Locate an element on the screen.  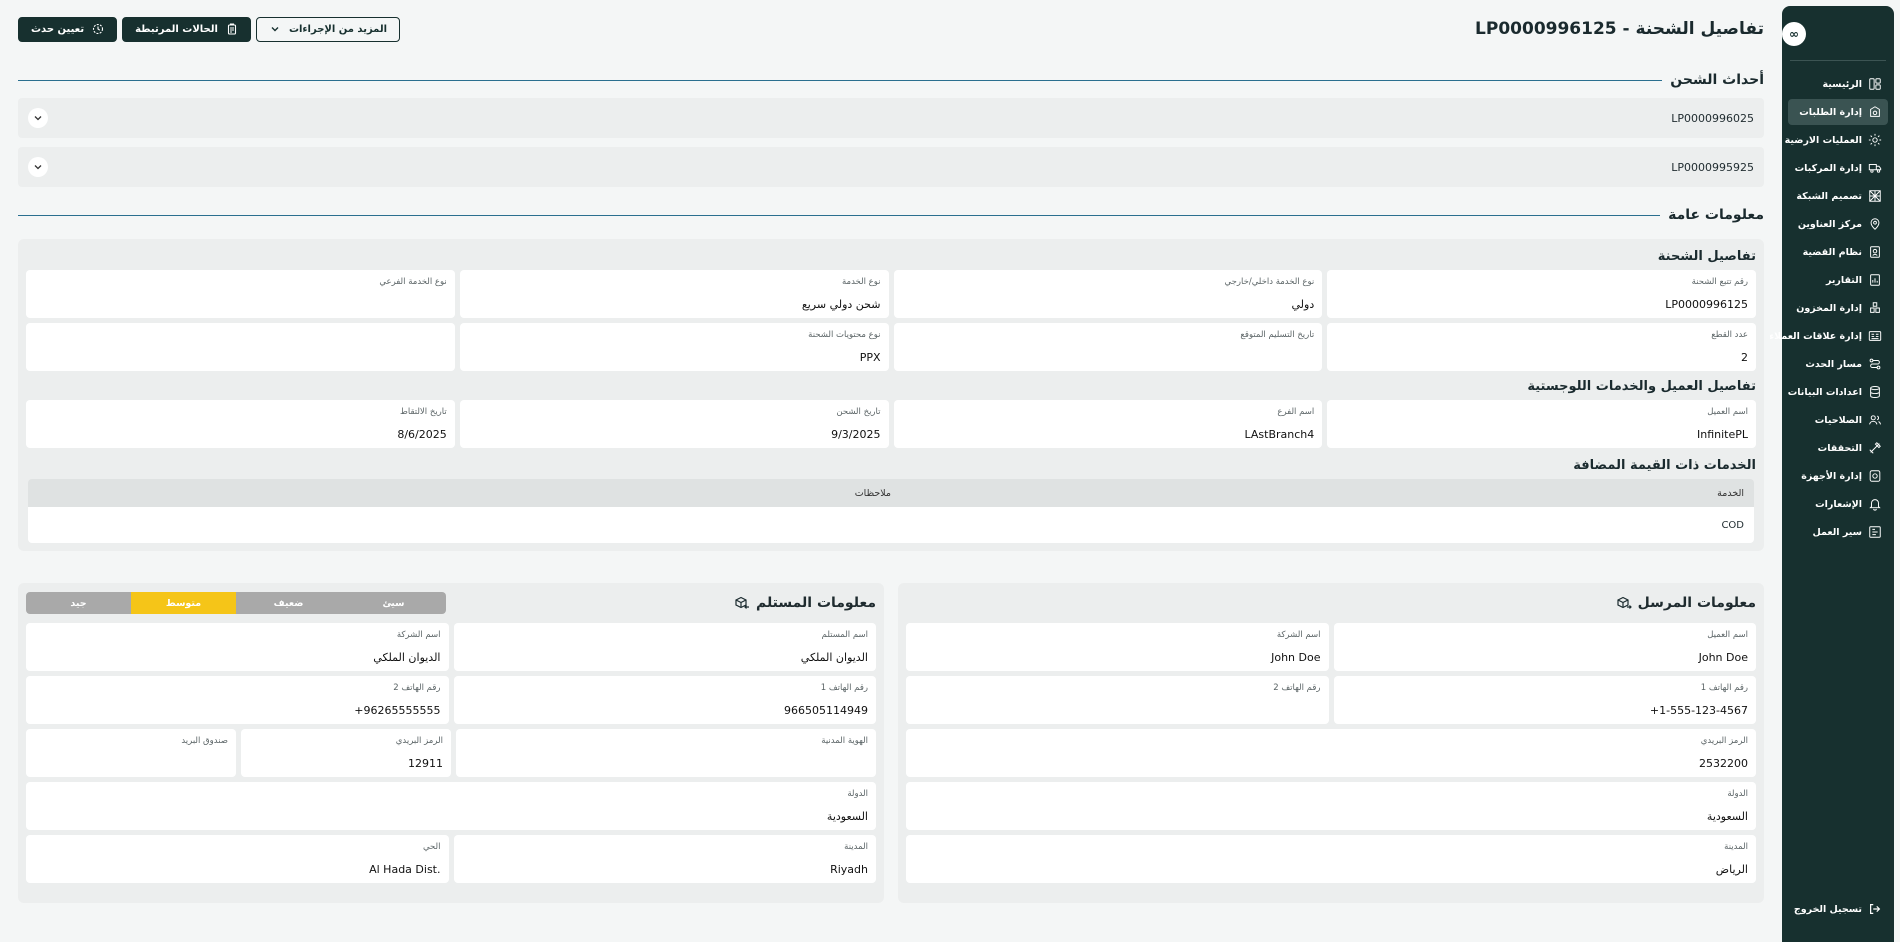
sidebar-item: إدارة الأجهزة is located at coordinates (1838, 476).